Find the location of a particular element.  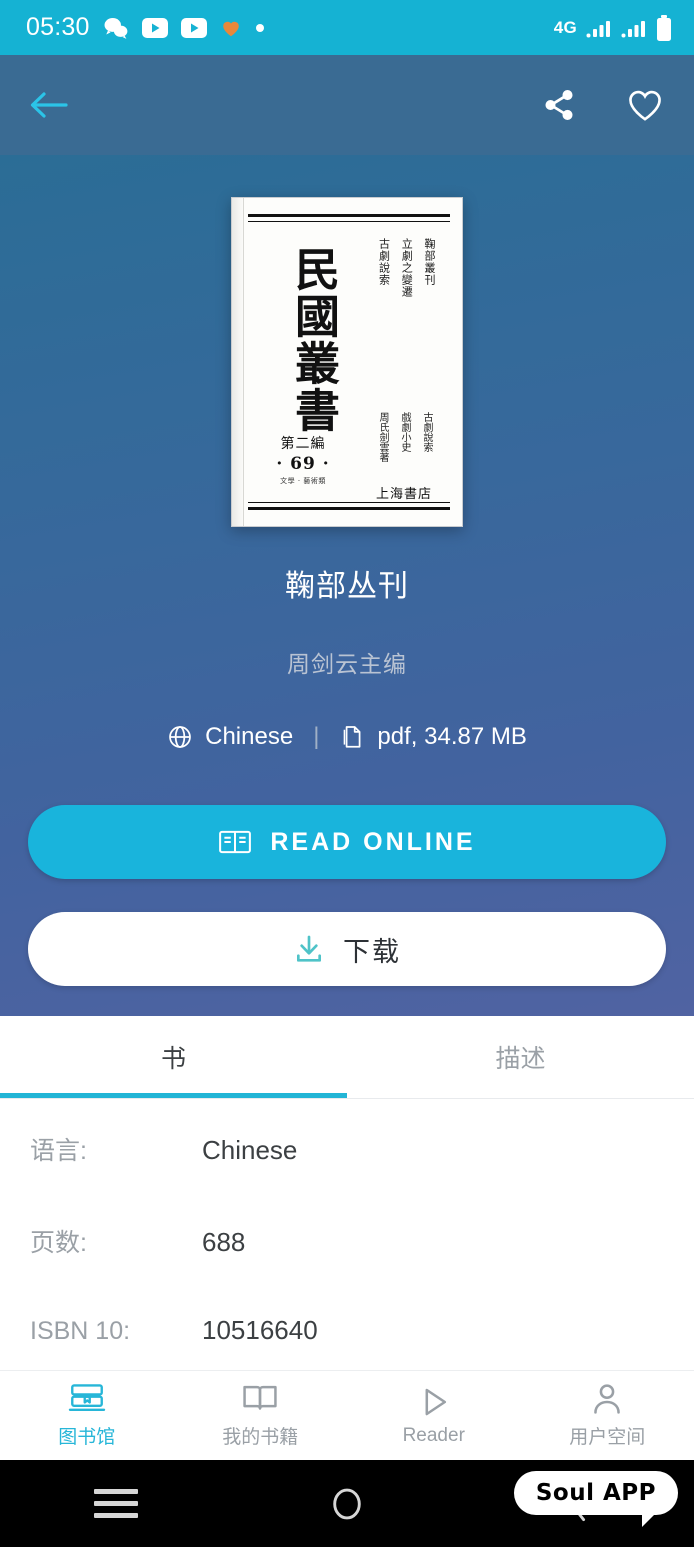

tab-description-label: 描述 is located at coordinates (520, 1059).